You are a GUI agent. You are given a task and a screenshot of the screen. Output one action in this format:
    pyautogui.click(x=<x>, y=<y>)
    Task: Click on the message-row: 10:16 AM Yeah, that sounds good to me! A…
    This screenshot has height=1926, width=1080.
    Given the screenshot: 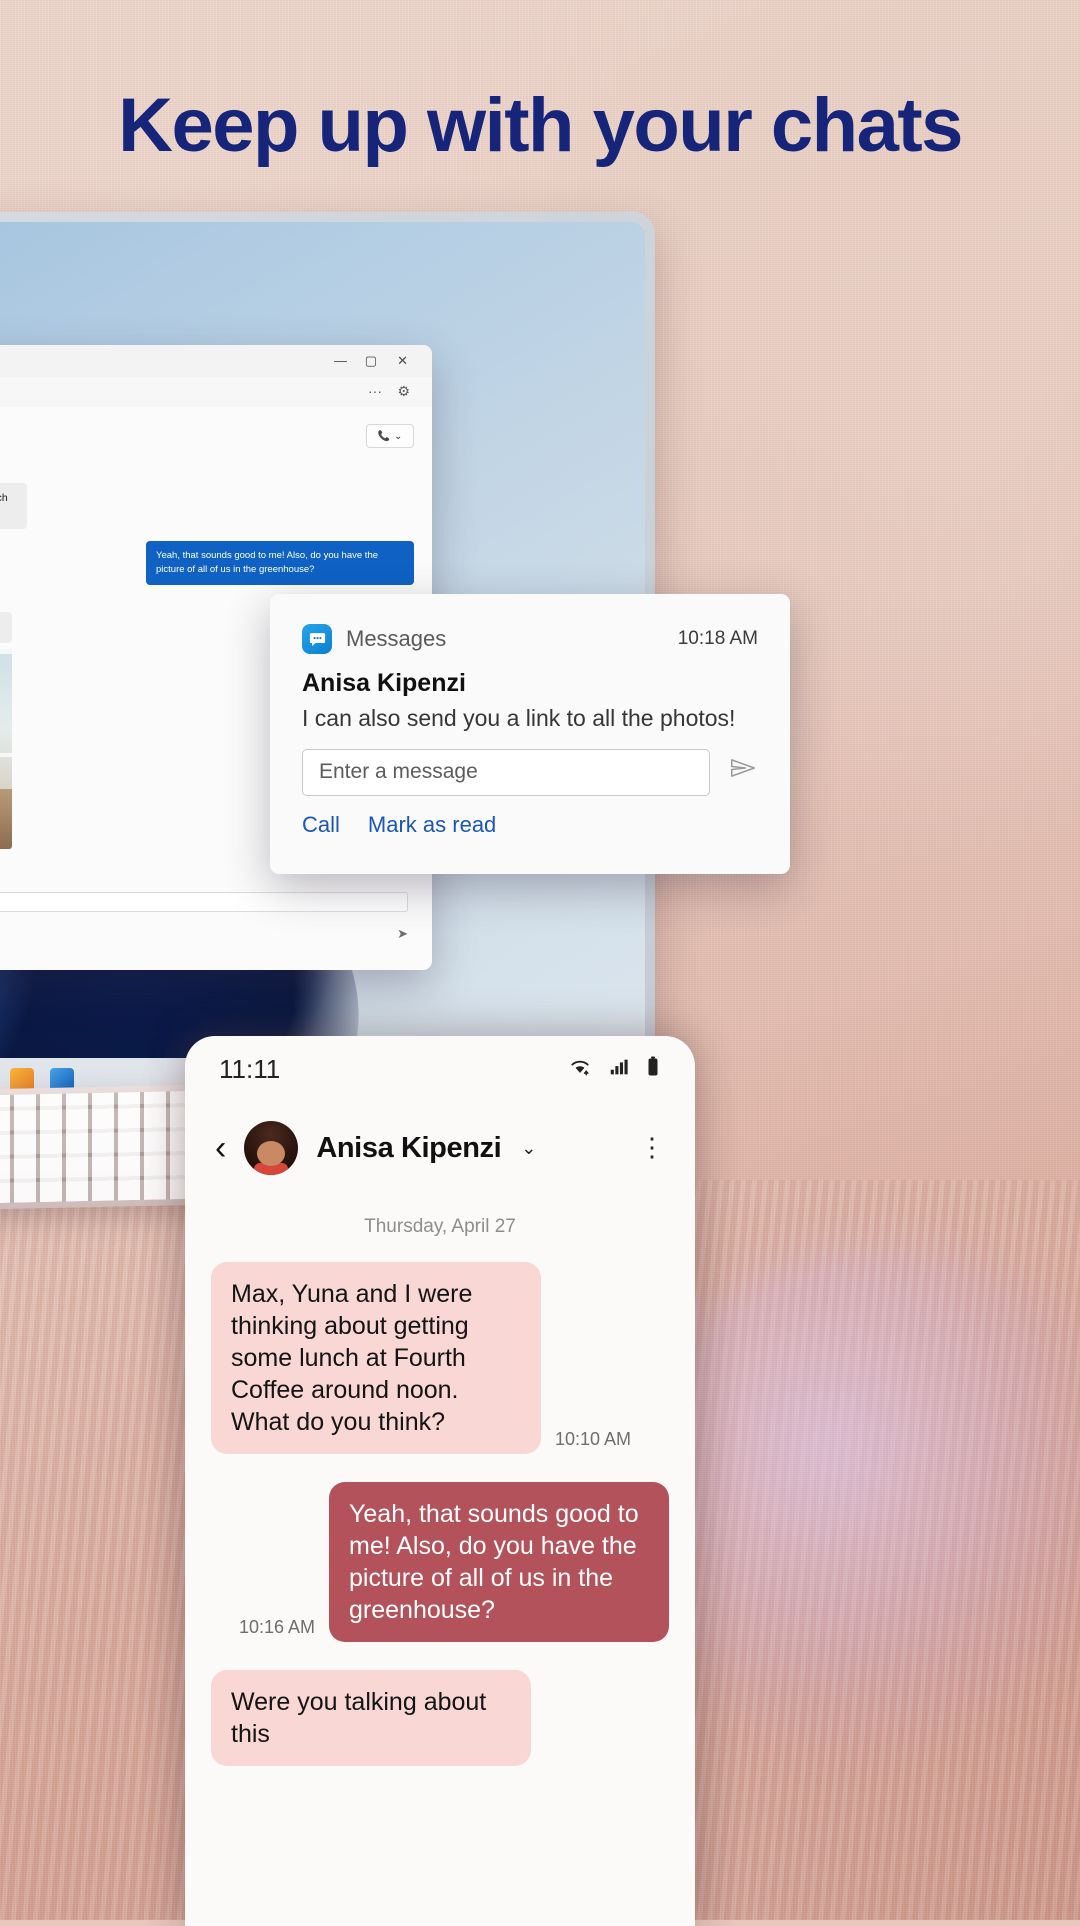 What is the action you would take?
    pyautogui.click(x=440, y=1562)
    